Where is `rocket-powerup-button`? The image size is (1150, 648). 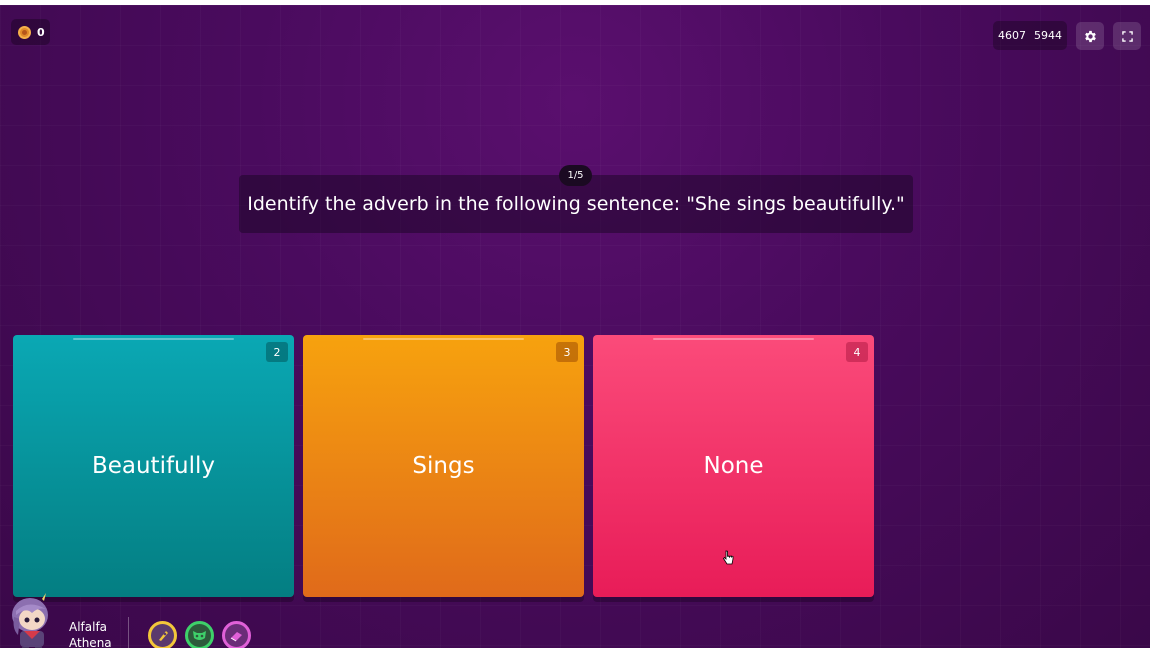 rocket-powerup-button is located at coordinates (162, 634).